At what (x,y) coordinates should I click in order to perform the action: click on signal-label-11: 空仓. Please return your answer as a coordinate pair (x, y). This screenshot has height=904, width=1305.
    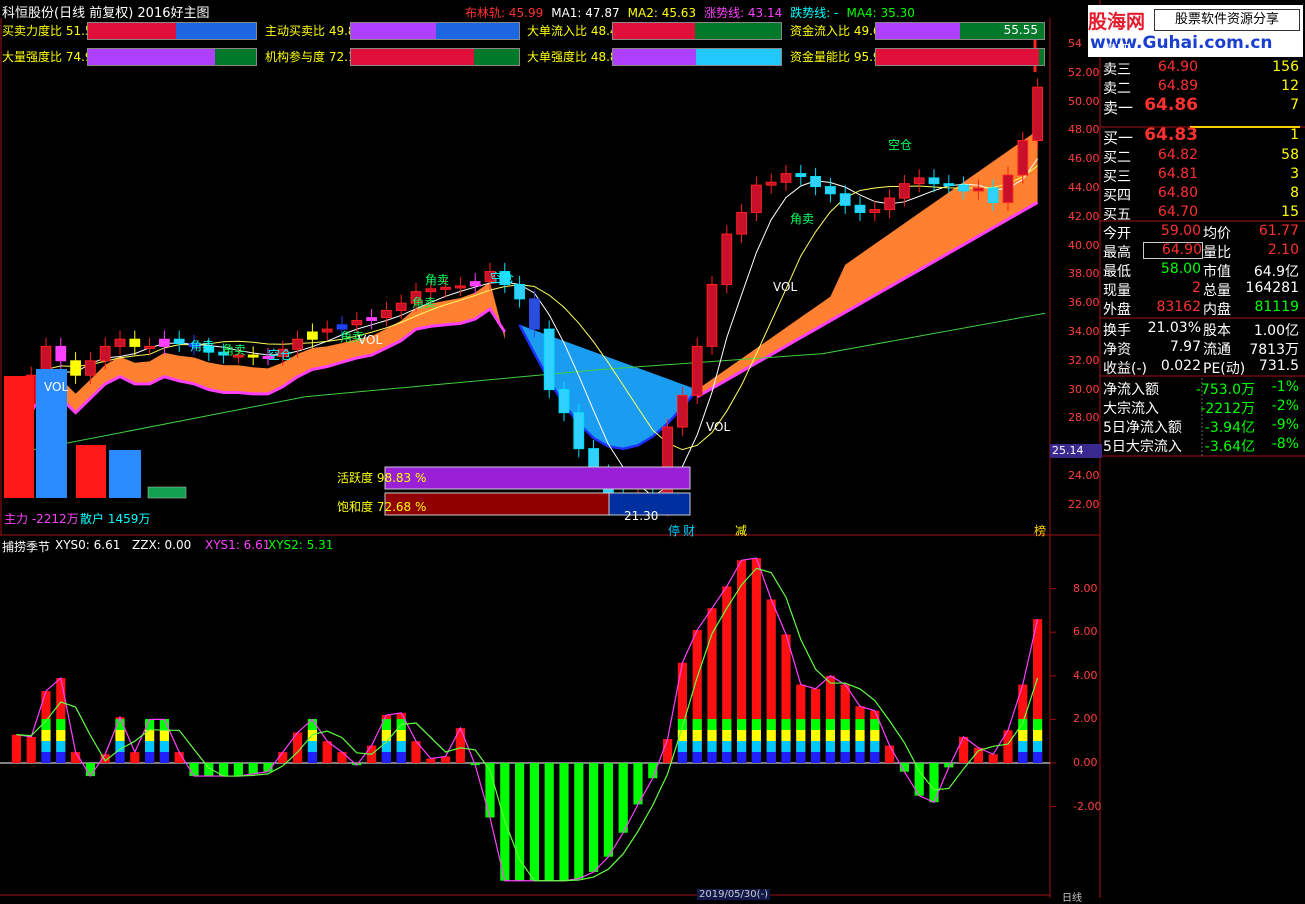
    Looking at the image, I should click on (280, 355).